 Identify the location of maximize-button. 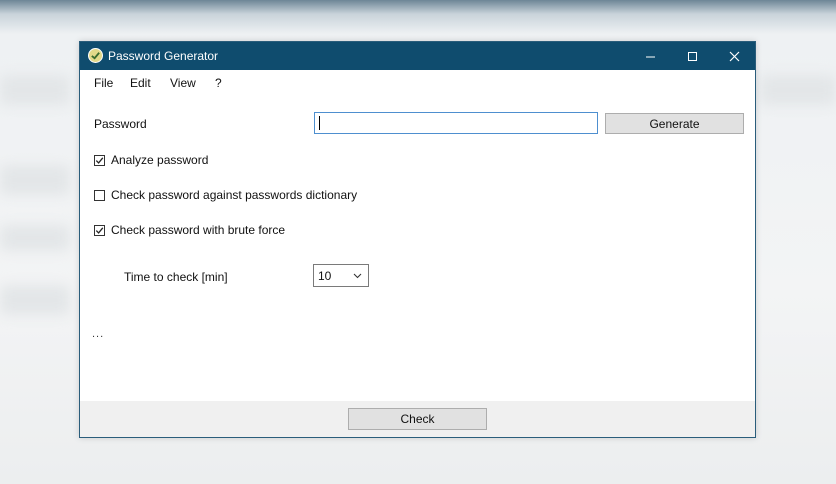
(692, 56).